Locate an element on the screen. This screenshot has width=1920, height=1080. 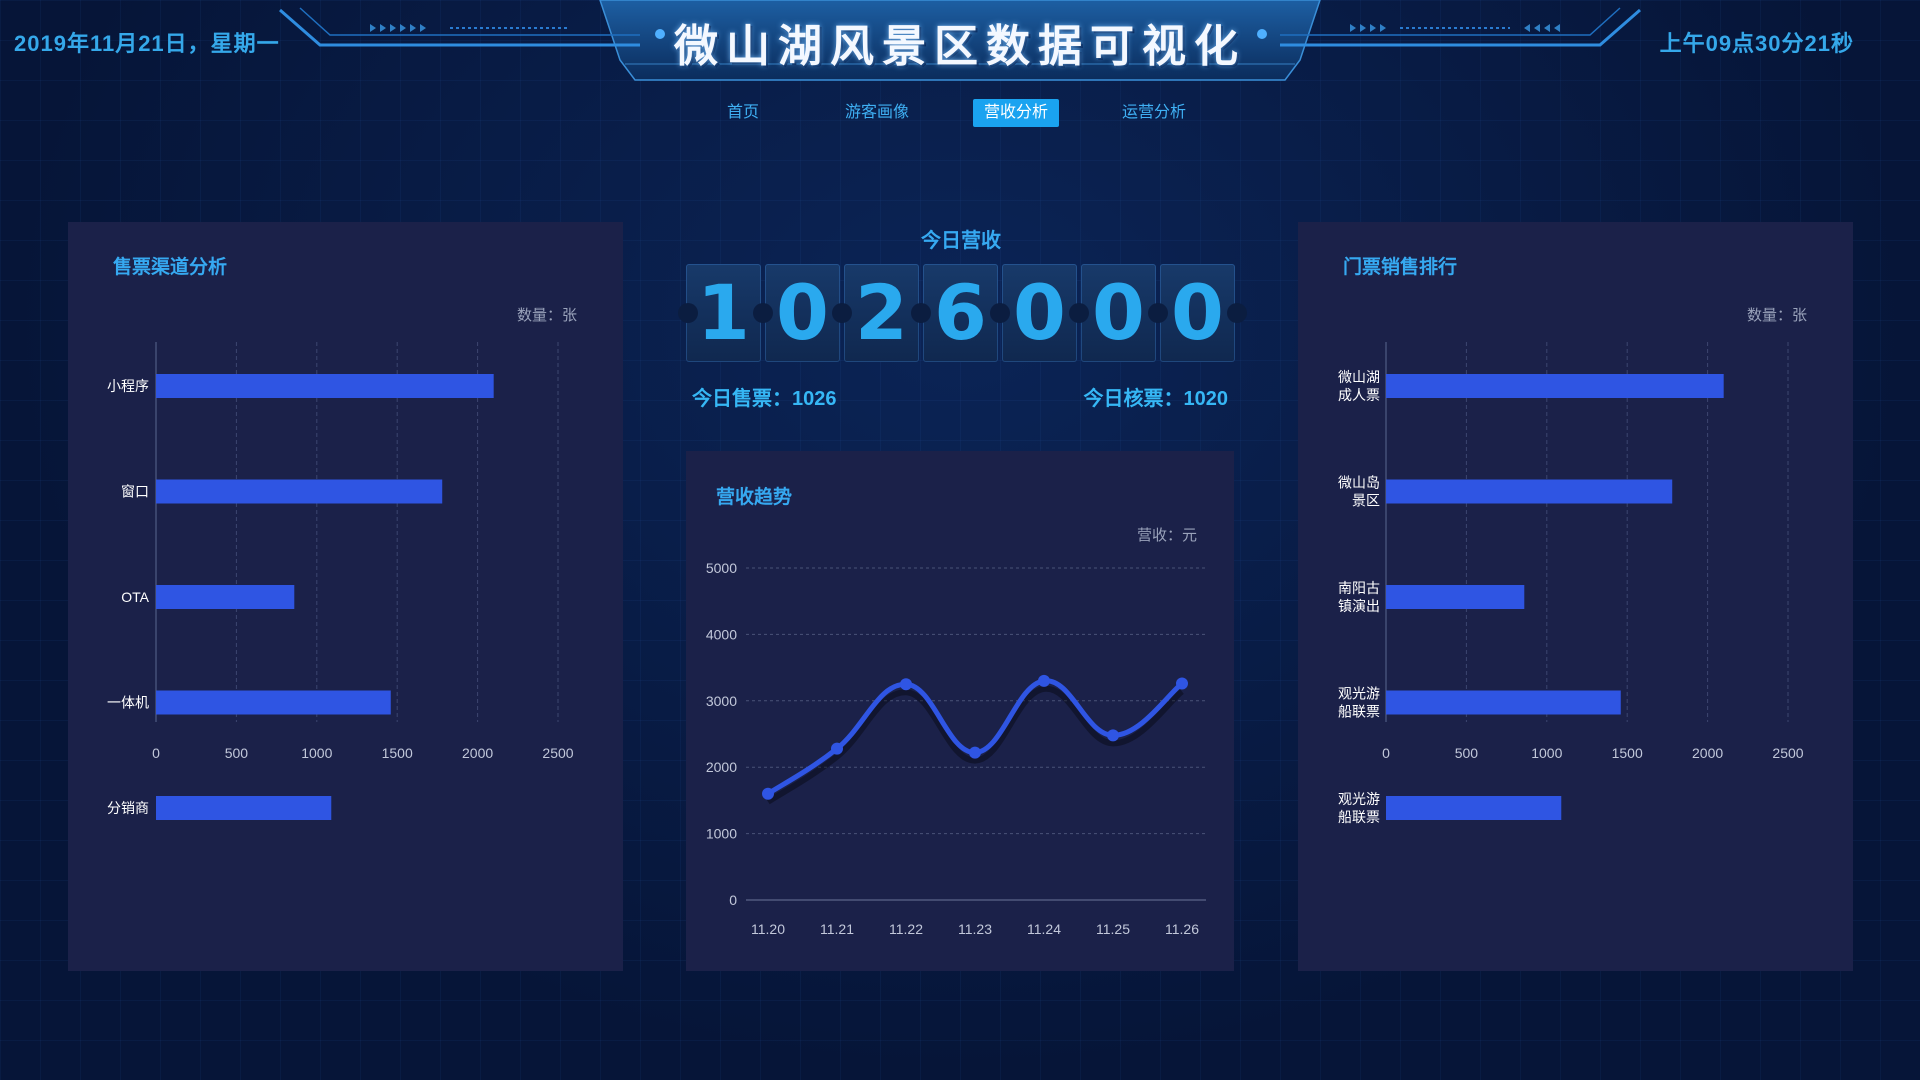
ranking-category-label: 微山岛 is located at coordinates (1359, 483).